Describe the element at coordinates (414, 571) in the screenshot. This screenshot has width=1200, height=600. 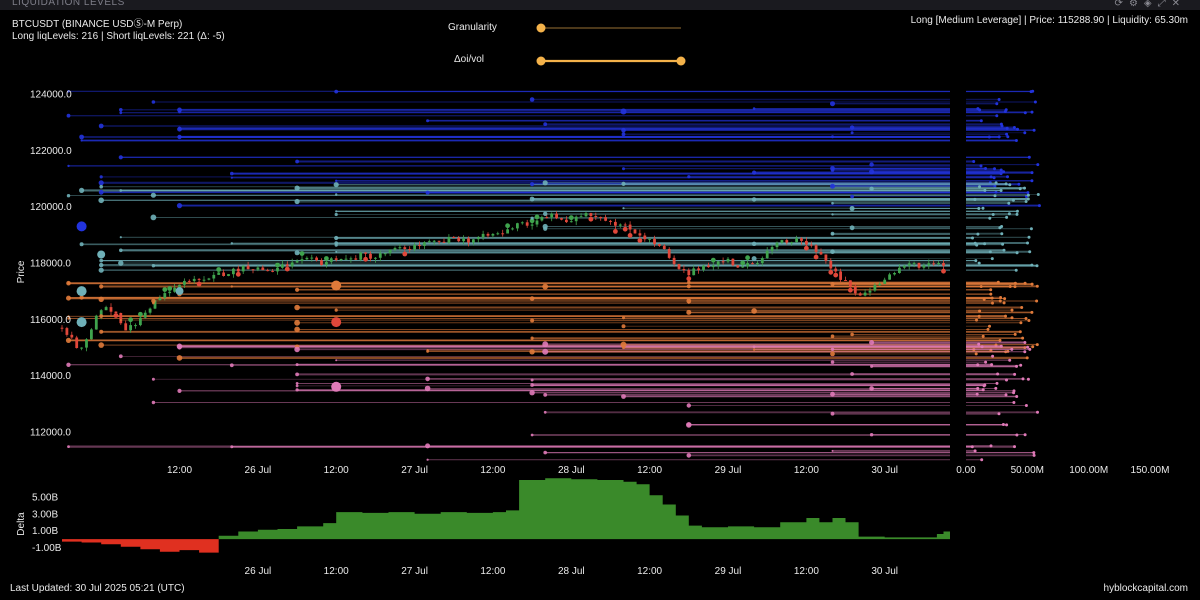
I see `delta-time-axis-tick: 27 Jul` at that location.